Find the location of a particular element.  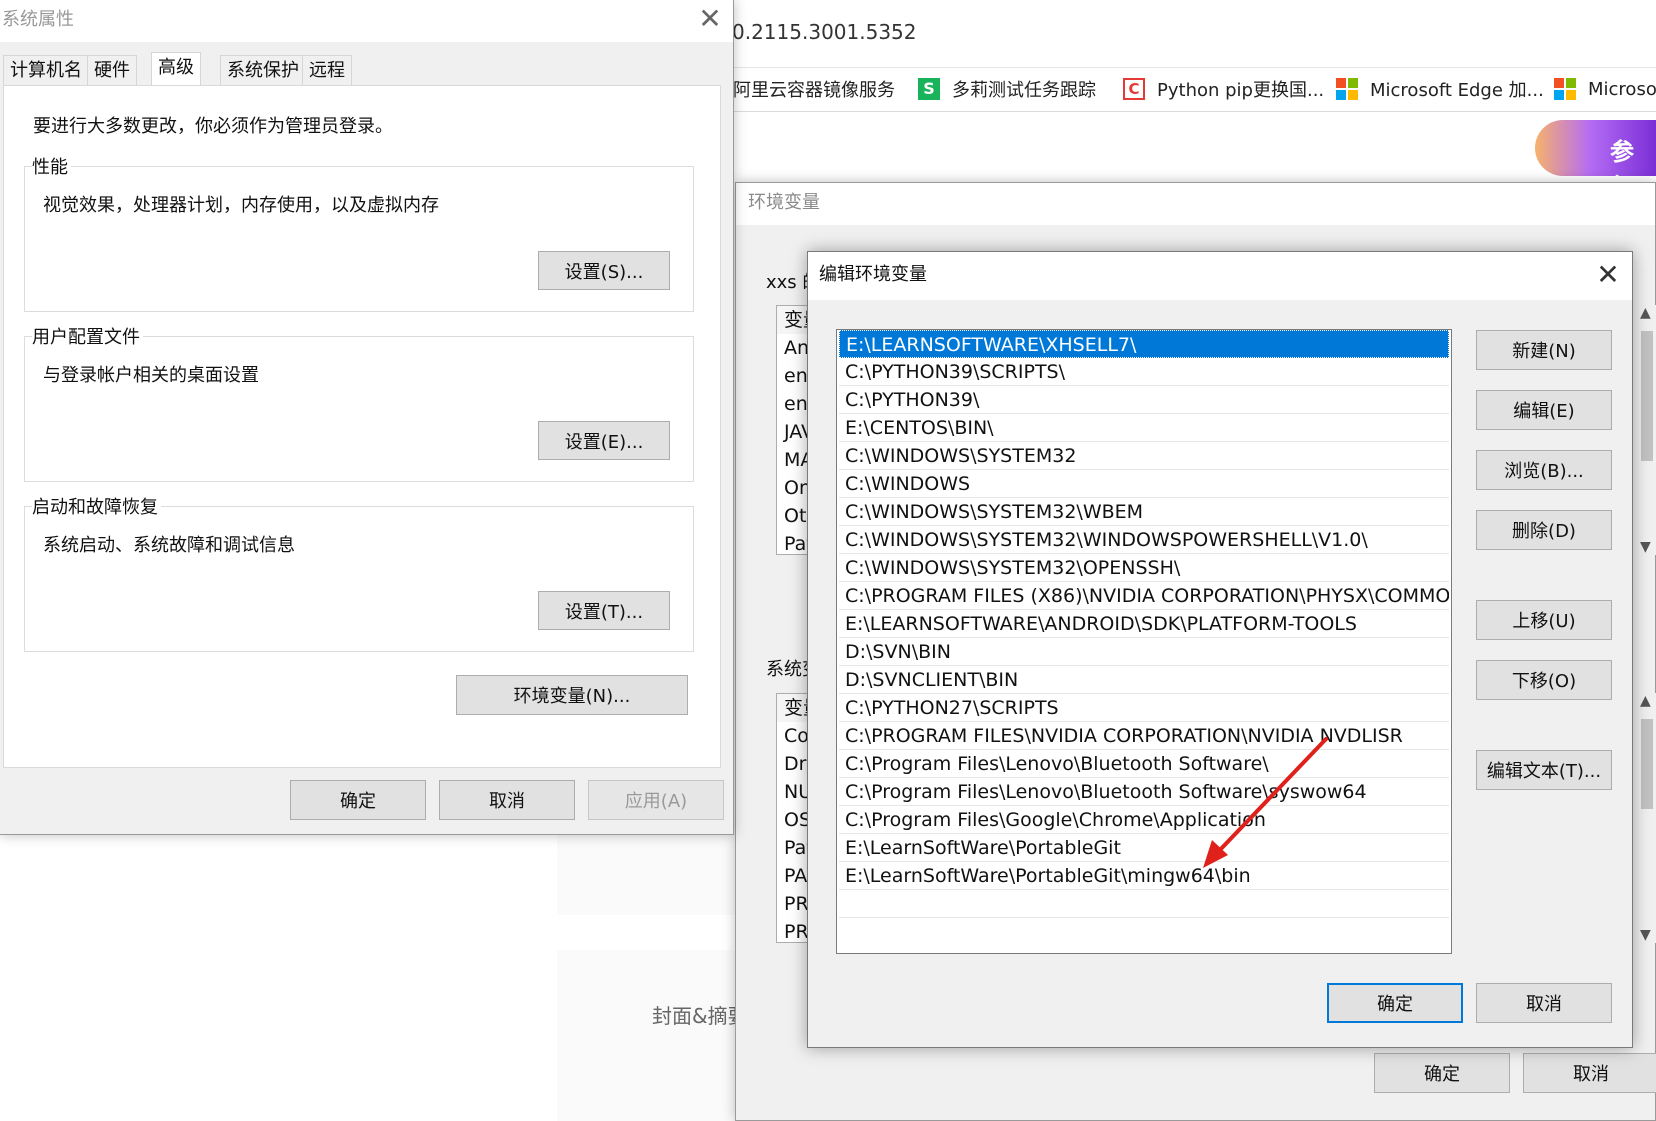

path-list-item: C:\PYTHON39\SCRIPTS\ is located at coordinates (1144, 372).